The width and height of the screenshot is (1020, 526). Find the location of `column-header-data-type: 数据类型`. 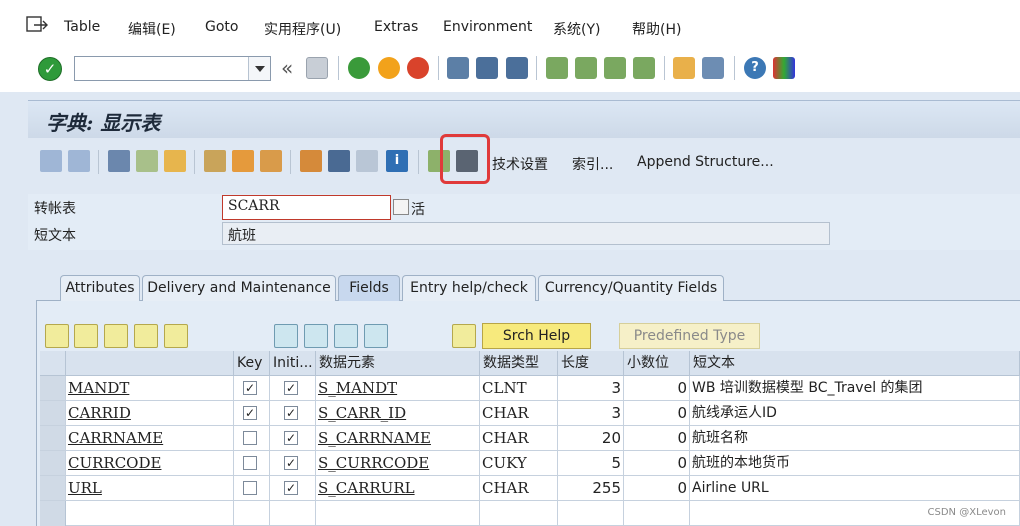

column-header-data-type: 数据类型 is located at coordinates (519, 363).